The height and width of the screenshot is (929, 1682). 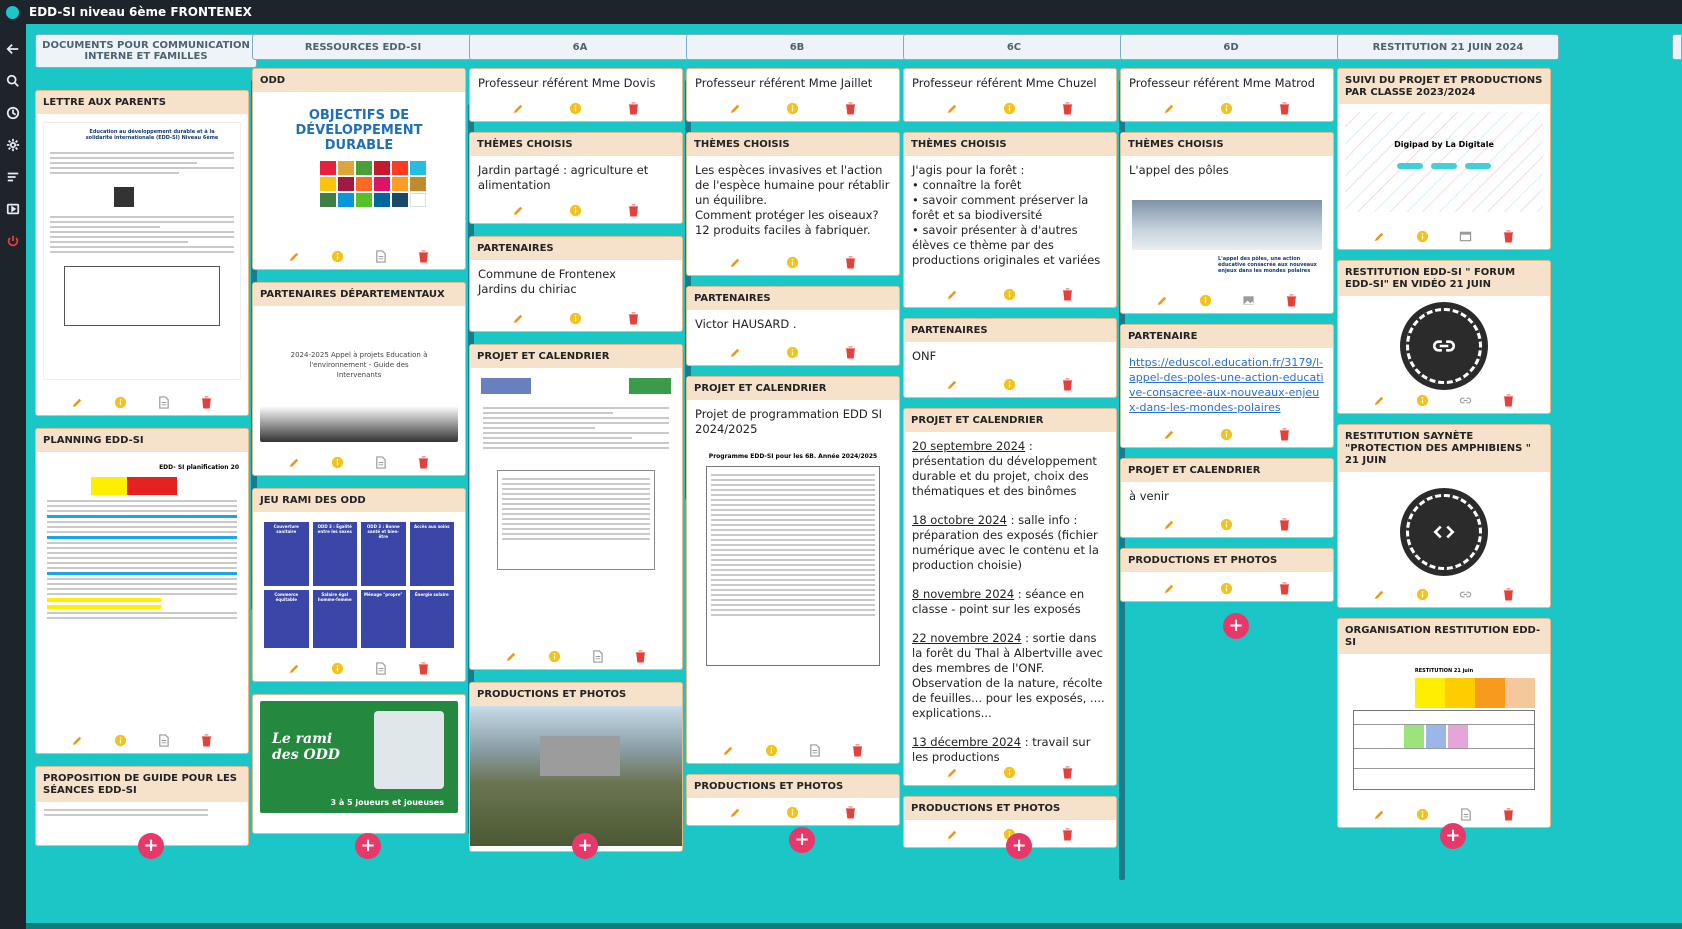 What do you see at coordinates (576, 776) in the screenshot?
I see `class-photo` at bounding box center [576, 776].